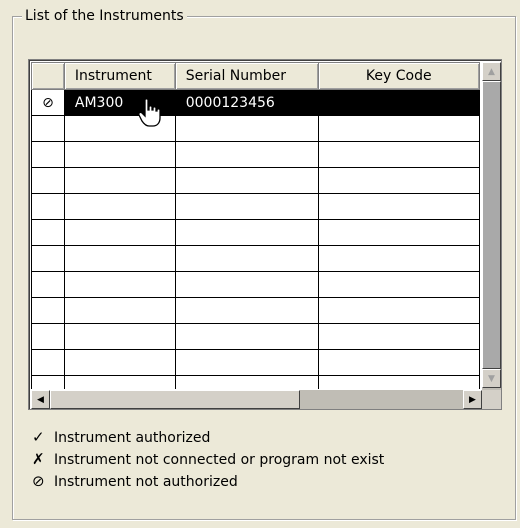 This screenshot has height=528, width=520. Describe the element at coordinates (398, 102) in the screenshot. I see `key-code-cell` at that location.